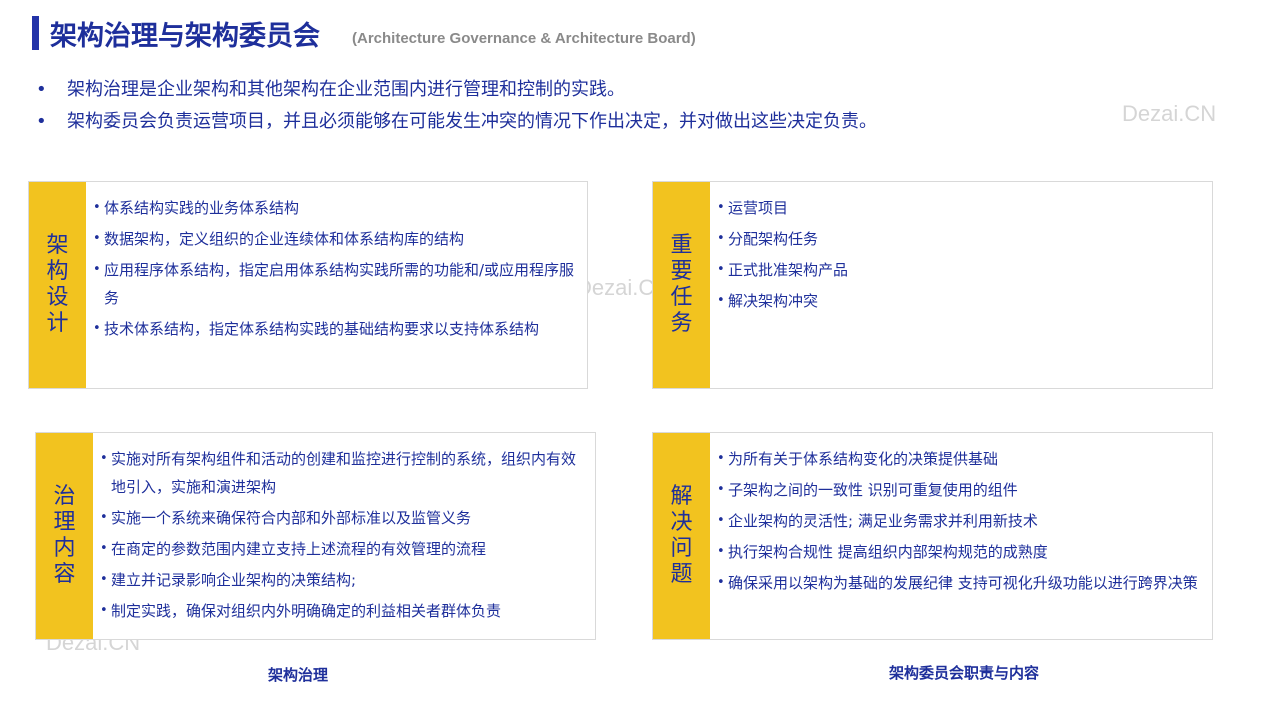 The width and height of the screenshot is (1280, 720). I want to click on box-label: 架构设计, so click(57, 285).